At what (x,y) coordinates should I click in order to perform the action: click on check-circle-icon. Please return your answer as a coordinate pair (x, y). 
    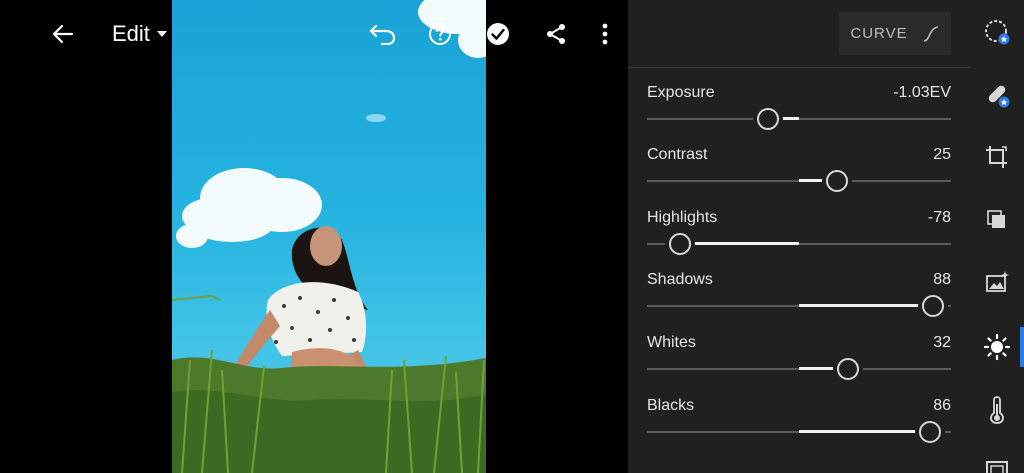
    Looking at the image, I should click on (498, 34).